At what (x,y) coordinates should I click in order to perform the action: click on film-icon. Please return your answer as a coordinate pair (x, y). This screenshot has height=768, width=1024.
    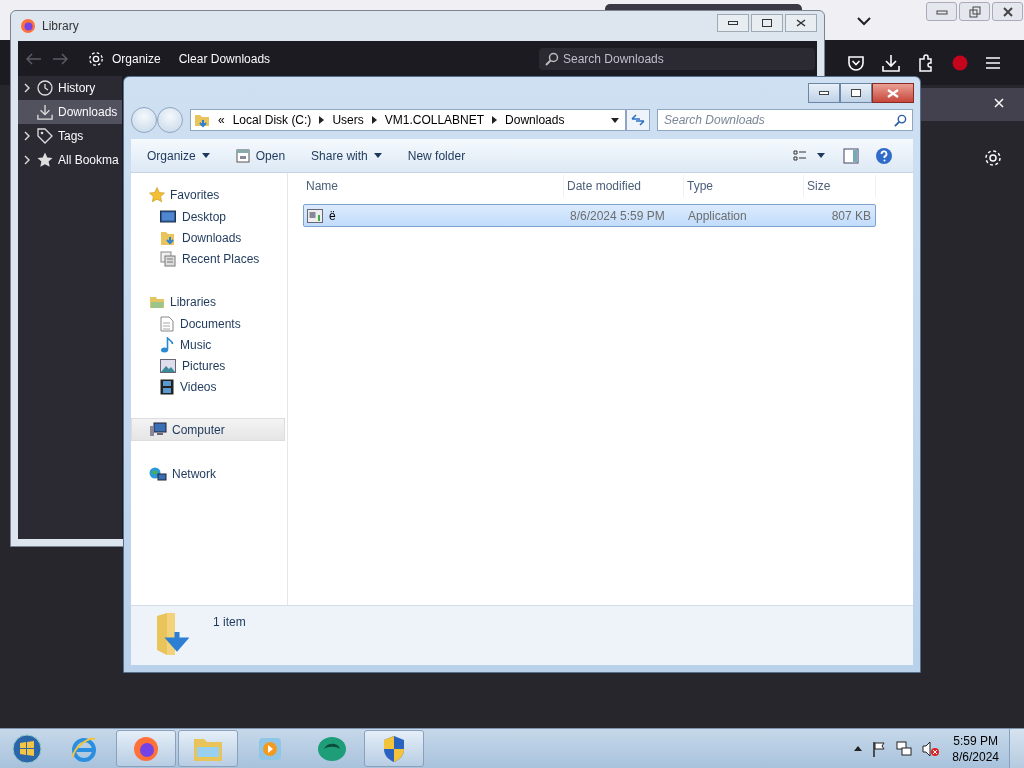
    Looking at the image, I should click on (167, 386).